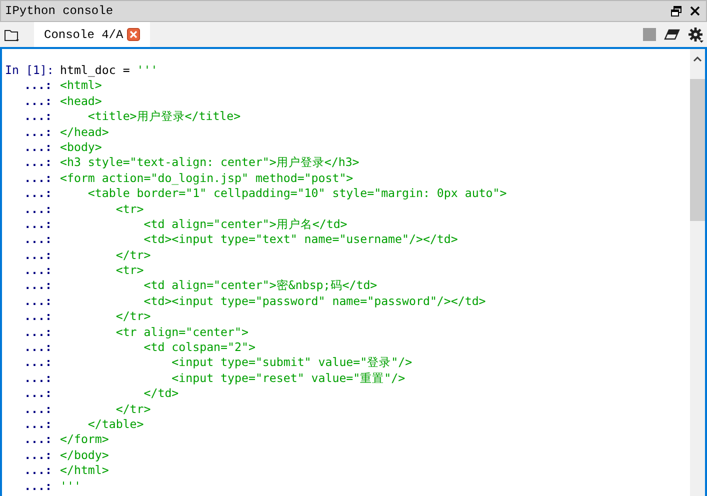 The image size is (707, 496). Describe the element at coordinates (697, 272) in the screenshot. I see `scrollbar` at that location.